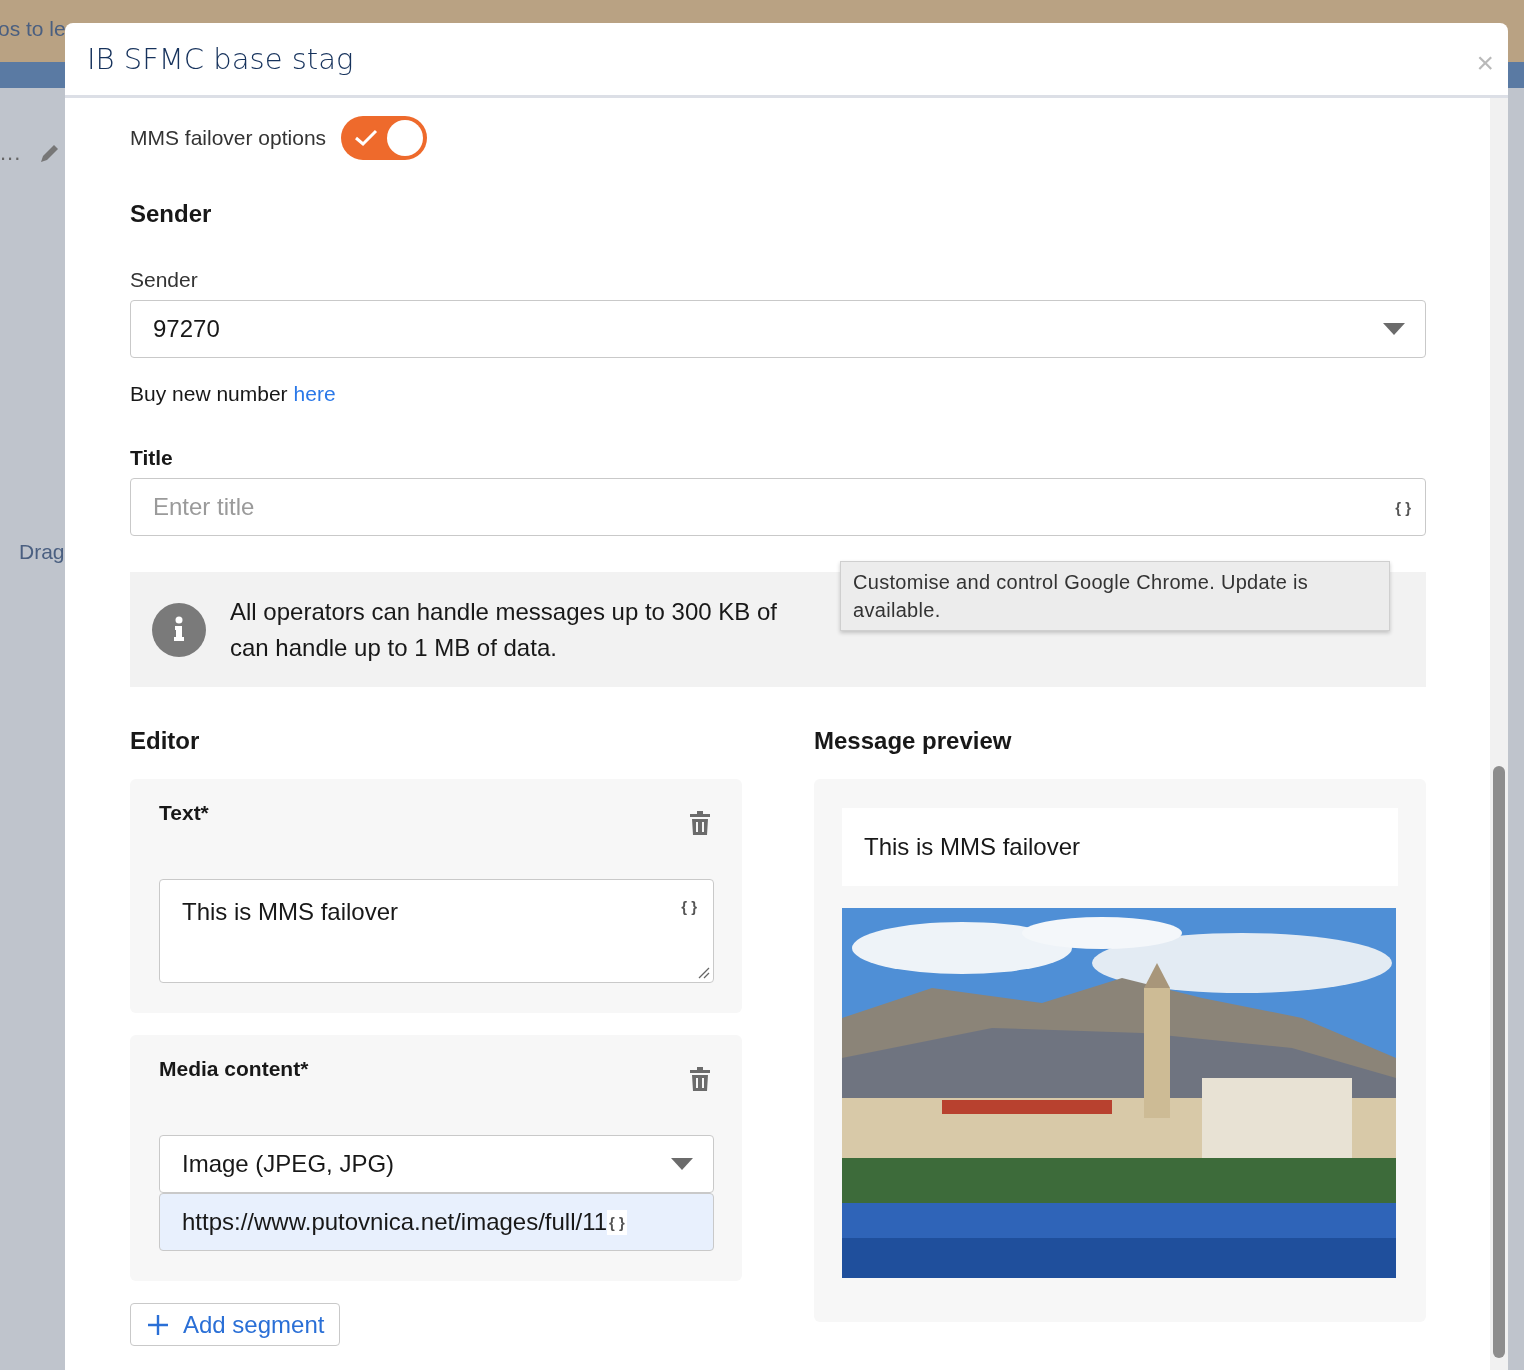  I want to click on segment-label: Media content*, so click(234, 1069).